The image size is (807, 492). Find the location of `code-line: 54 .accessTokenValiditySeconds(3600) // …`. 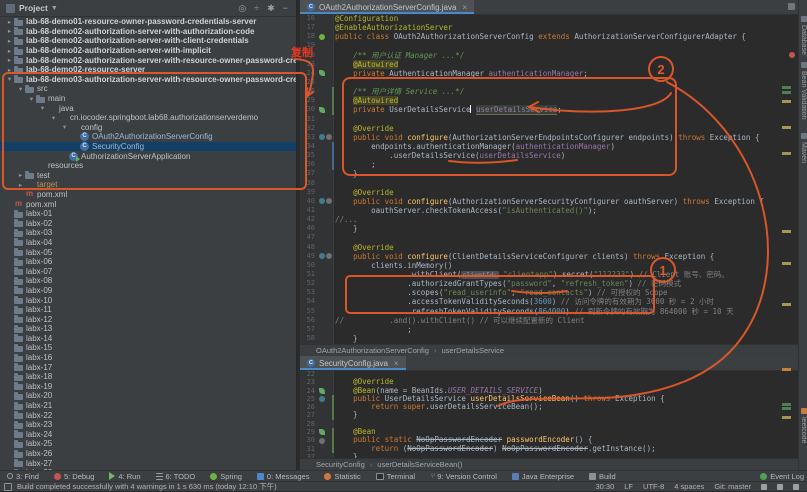

code-line: 54 .accessTokenValiditySeconds(3600) // … is located at coordinates (549, 301).